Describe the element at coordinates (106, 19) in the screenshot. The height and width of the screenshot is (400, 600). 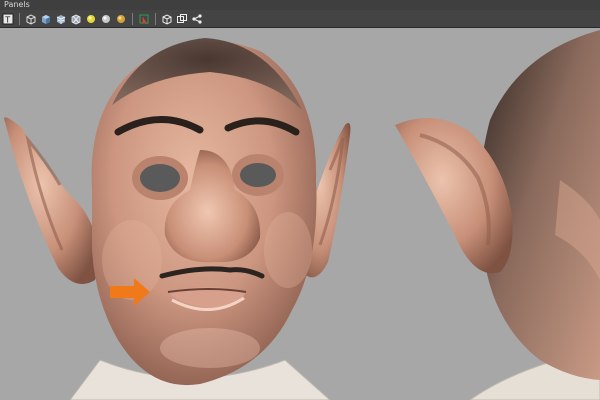
I see `all-lights-icon` at that location.